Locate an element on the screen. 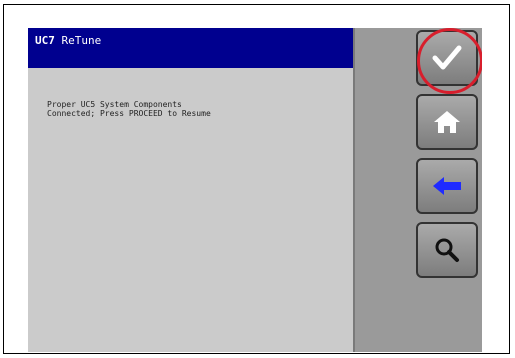 The image size is (515, 358). message-line-2: Connected; Press PROCEED to Resume is located at coordinates (129, 113).